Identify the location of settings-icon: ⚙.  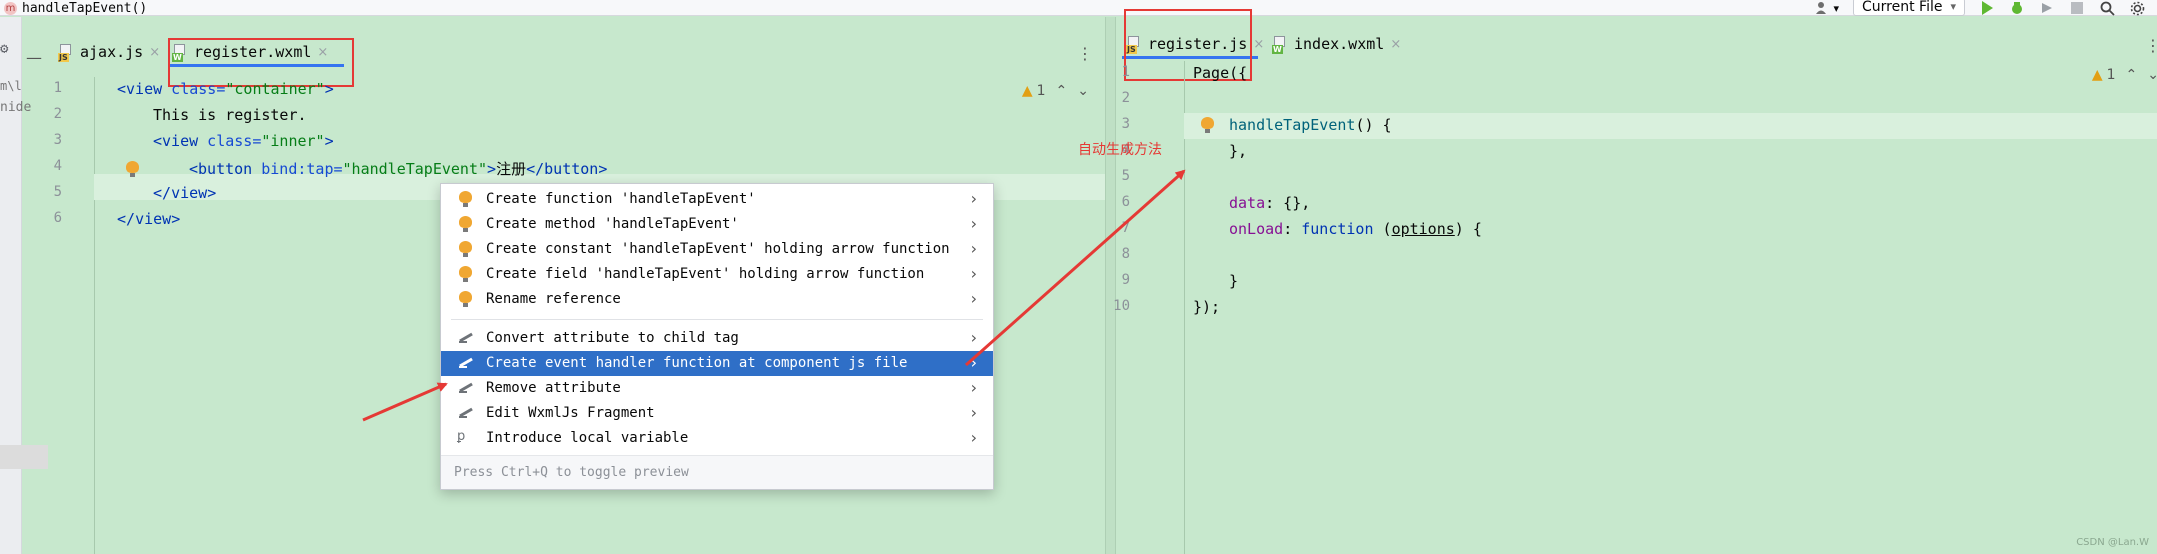
(4, 49).